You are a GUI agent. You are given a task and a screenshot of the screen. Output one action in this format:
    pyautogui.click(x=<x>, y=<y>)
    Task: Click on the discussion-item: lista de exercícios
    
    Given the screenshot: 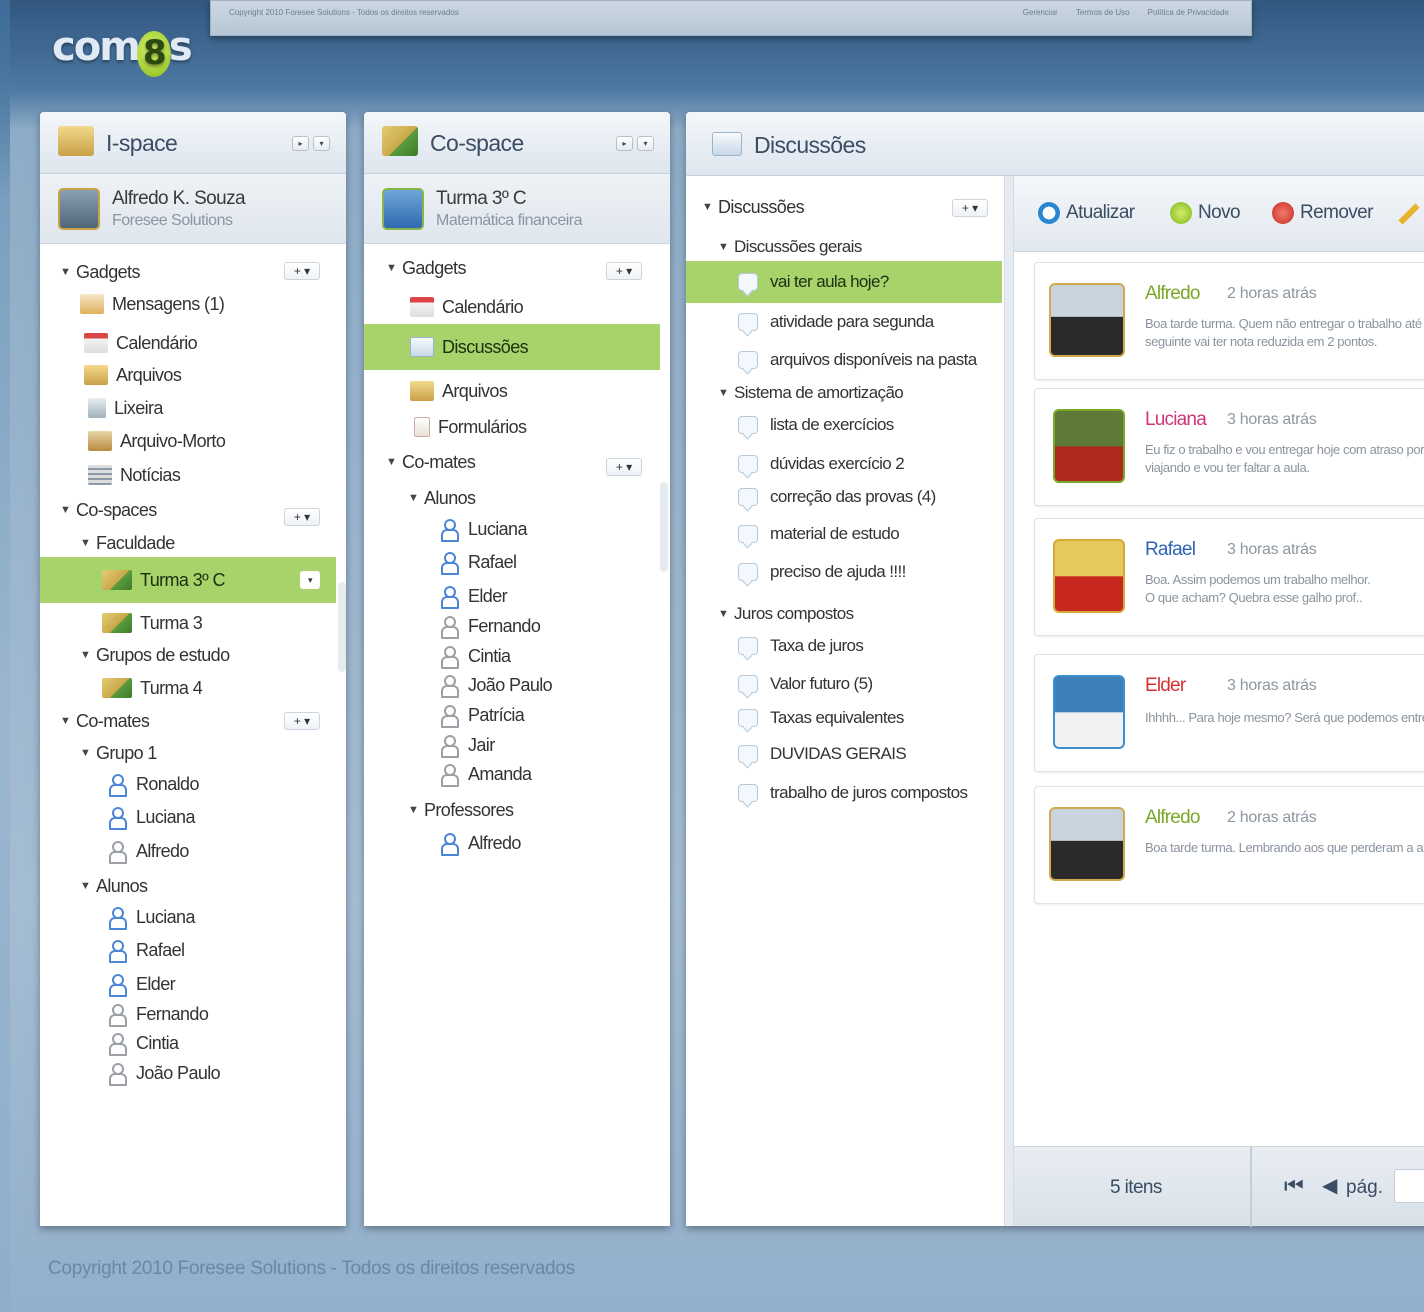 What is the action you would take?
    pyautogui.click(x=816, y=425)
    